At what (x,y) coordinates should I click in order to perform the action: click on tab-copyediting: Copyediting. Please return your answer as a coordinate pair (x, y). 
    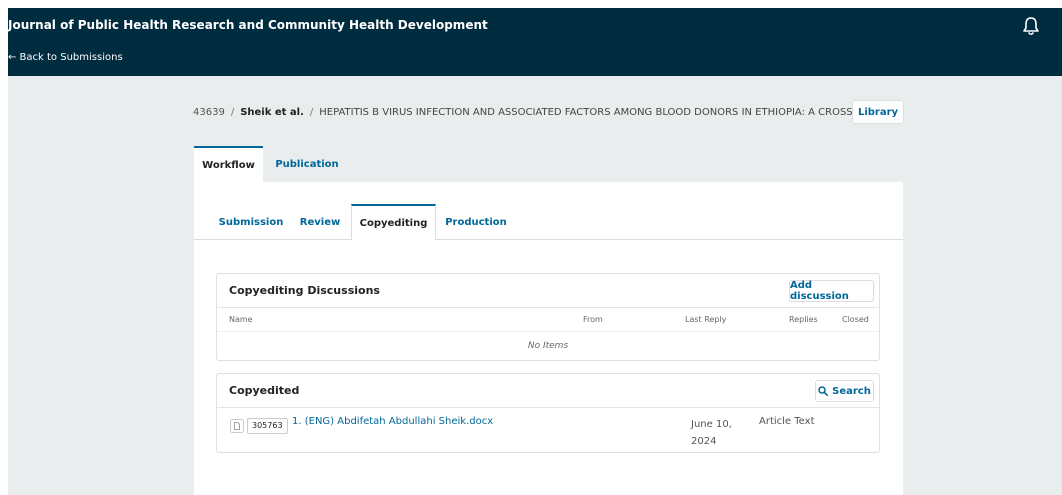
    Looking at the image, I should click on (393, 222).